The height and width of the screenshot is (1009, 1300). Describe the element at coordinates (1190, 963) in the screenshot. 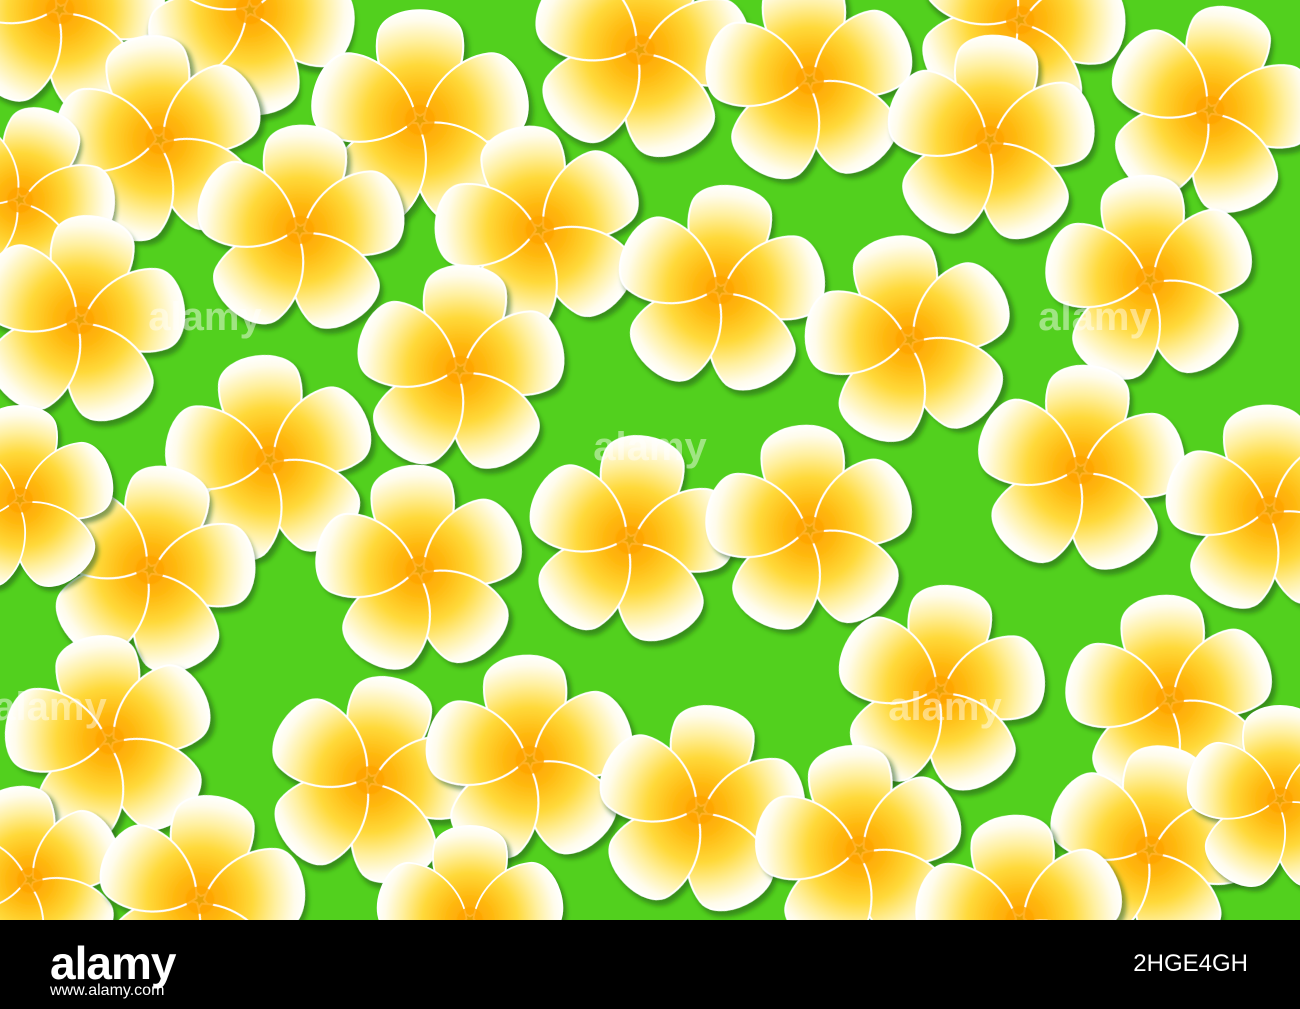

I see `image-id-label: 2HGE4GH` at that location.